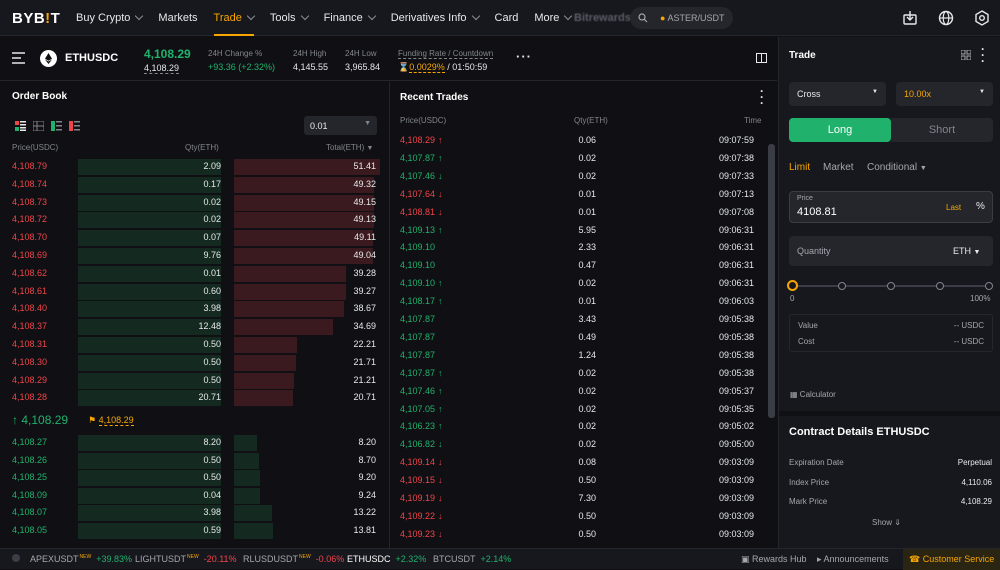 The height and width of the screenshot is (570, 1000). I want to click on mid-price: ↑ 4,108.29, so click(40, 420).